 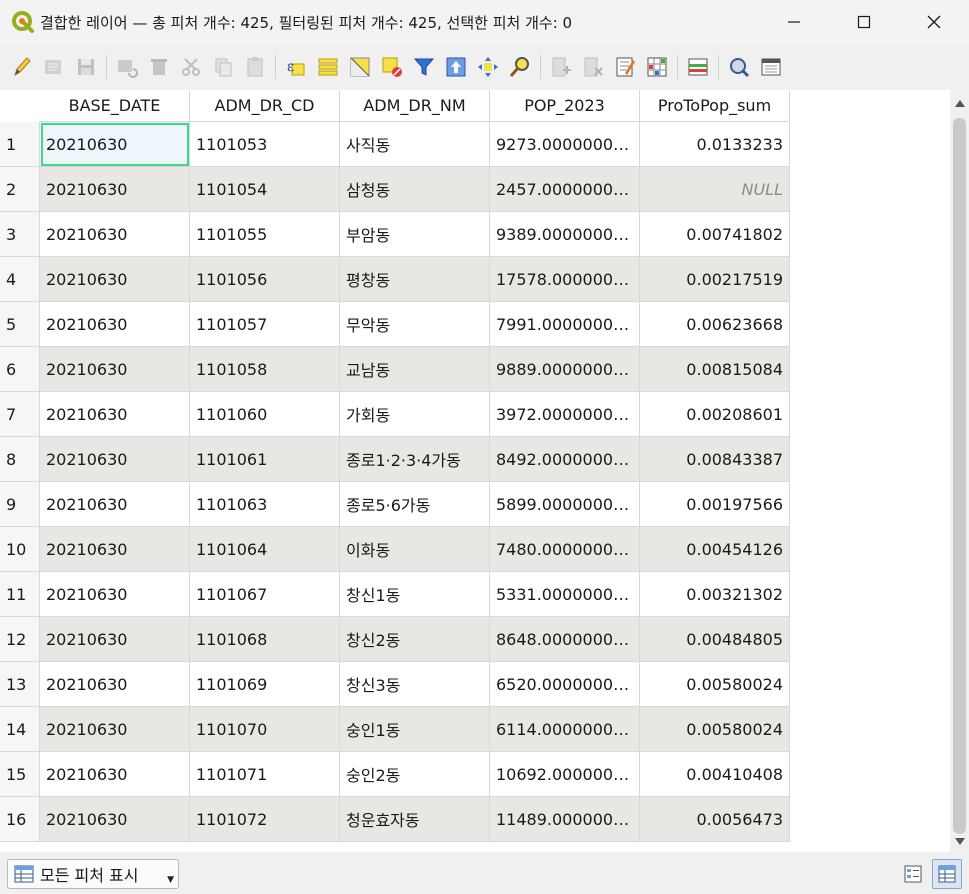 I want to click on row-number-header: 9, so click(x=20, y=504).